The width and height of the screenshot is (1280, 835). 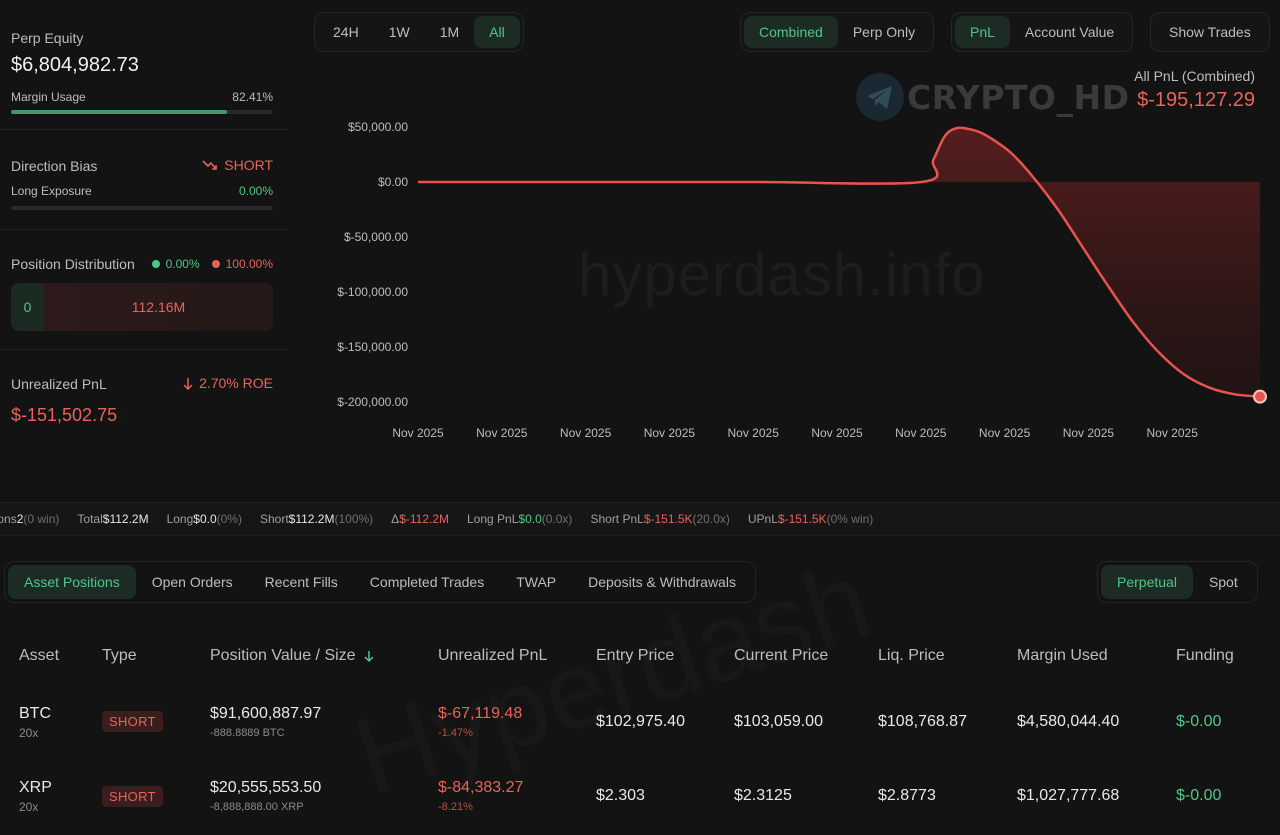 I want to click on col-asset: Asset, so click(x=39, y=656).